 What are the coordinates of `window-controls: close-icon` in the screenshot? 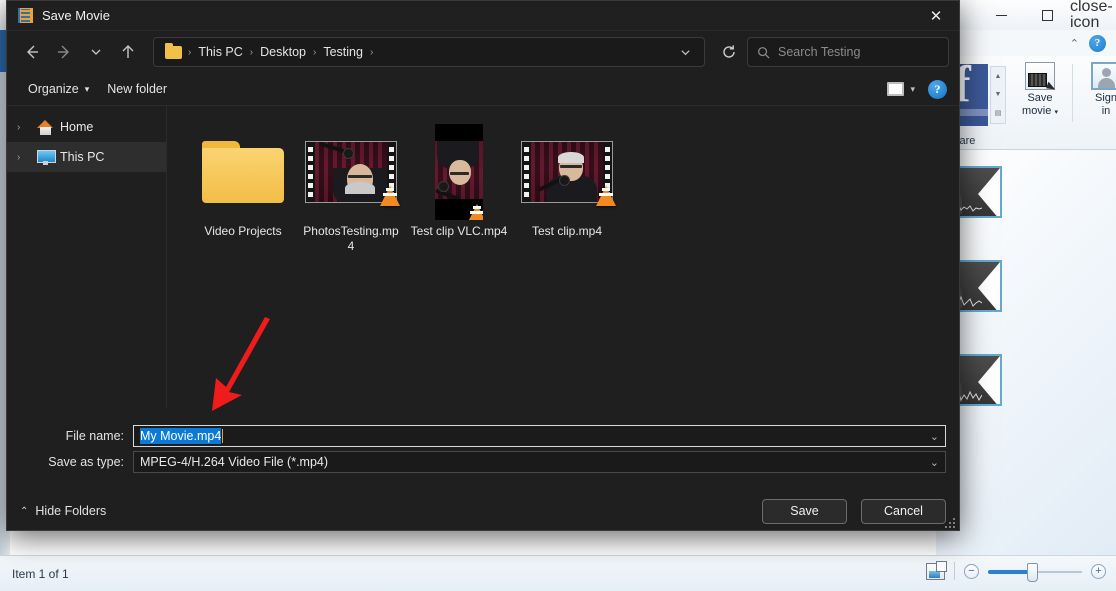 It's located at (1047, 15).